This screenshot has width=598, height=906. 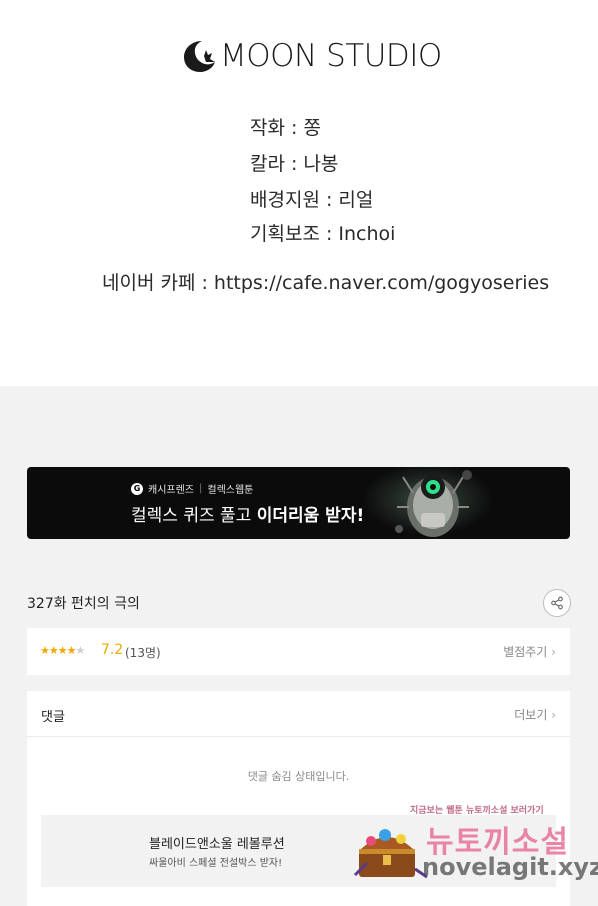 I want to click on share-icon, so click(x=557, y=603).